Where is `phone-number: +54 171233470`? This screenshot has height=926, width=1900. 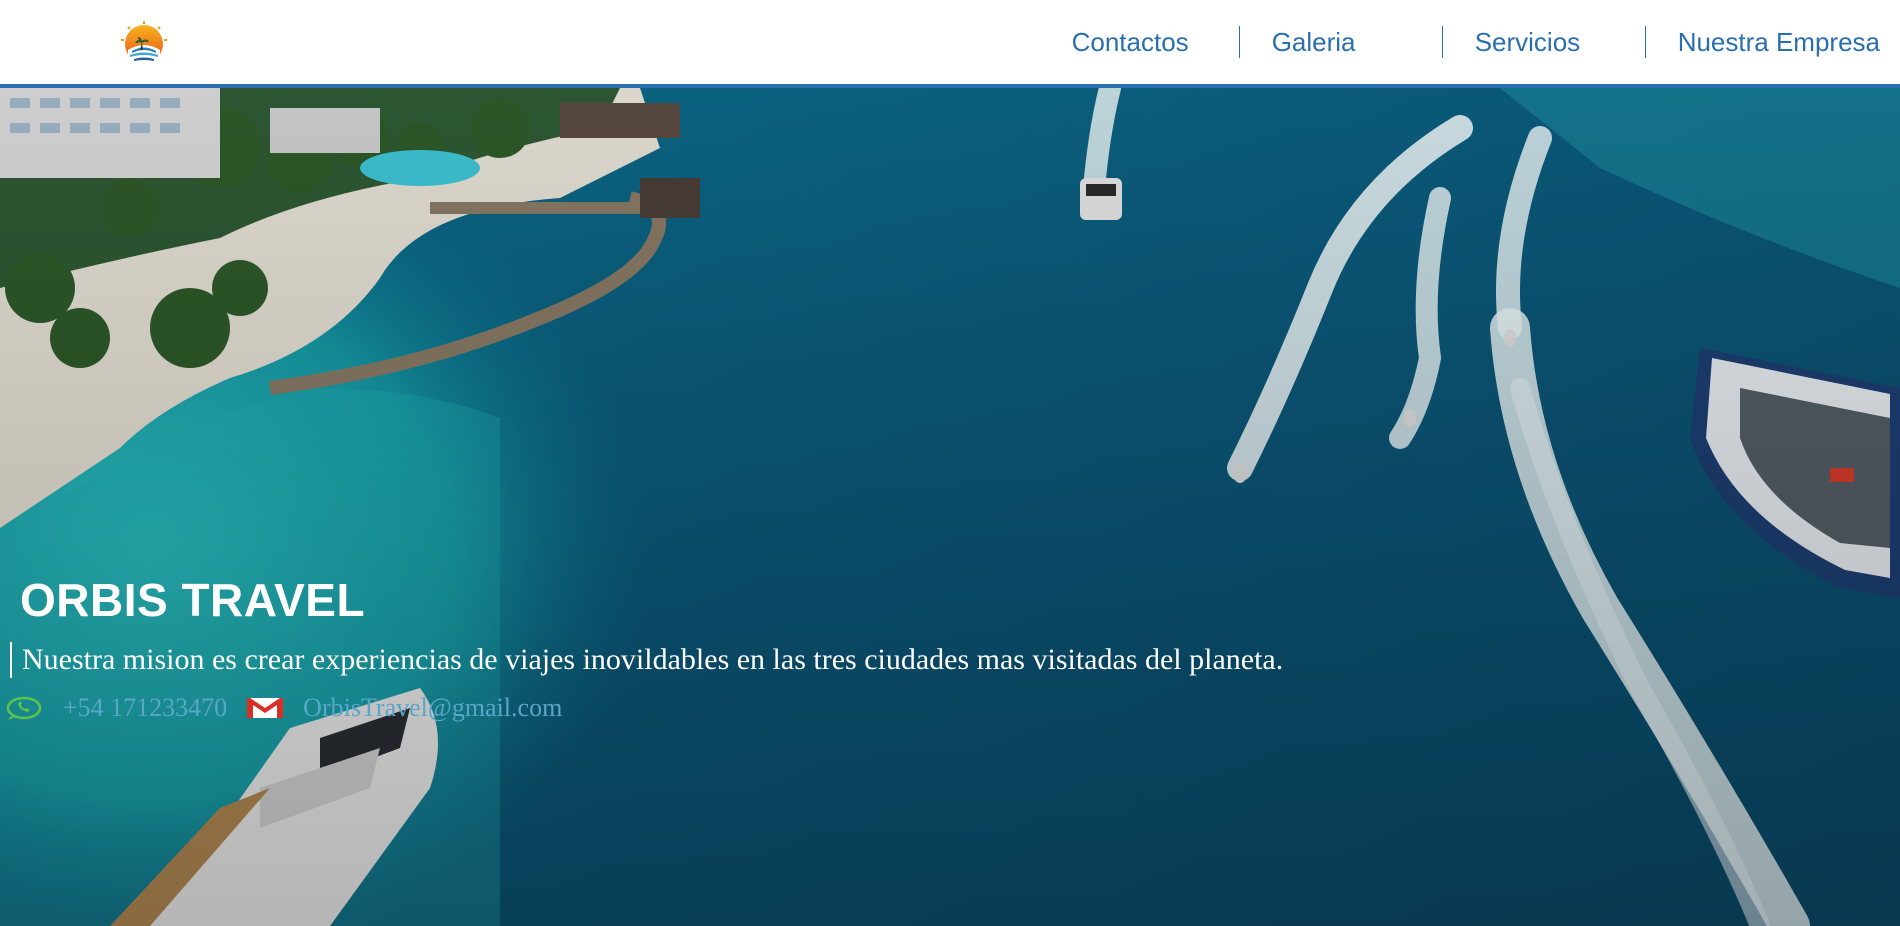 phone-number: +54 171233470 is located at coordinates (145, 708).